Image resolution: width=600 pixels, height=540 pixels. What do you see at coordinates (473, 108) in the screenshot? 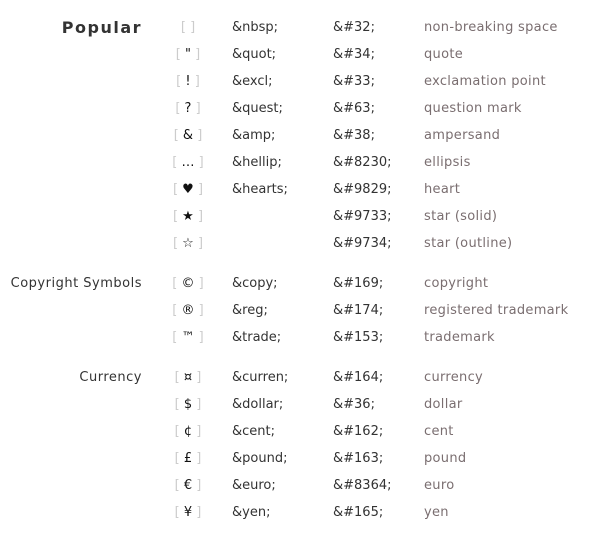
I see `entity-description: question mark` at bounding box center [473, 108].